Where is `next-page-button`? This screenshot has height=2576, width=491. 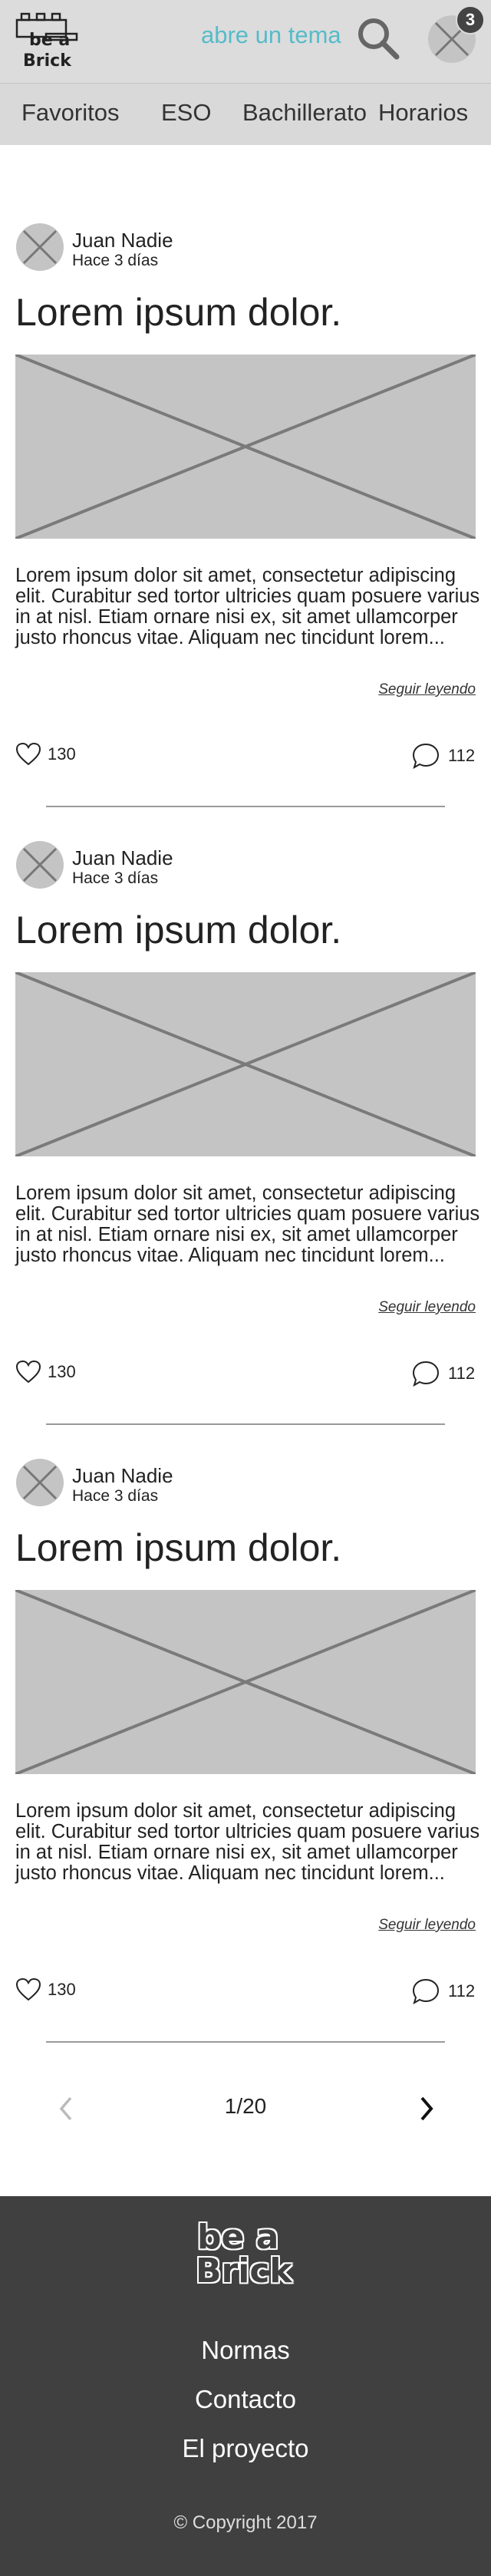
next-page-button is located at coordinates (426, 2108).